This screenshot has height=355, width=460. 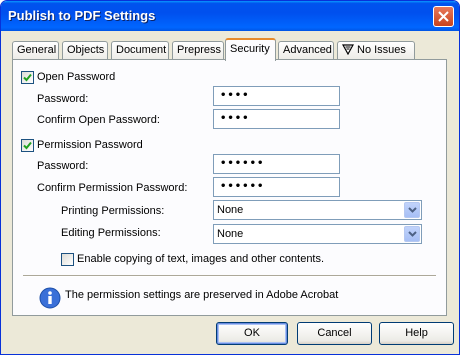 I want to click on confirm-open-password-input: ••••, so click(x=276, y=119).